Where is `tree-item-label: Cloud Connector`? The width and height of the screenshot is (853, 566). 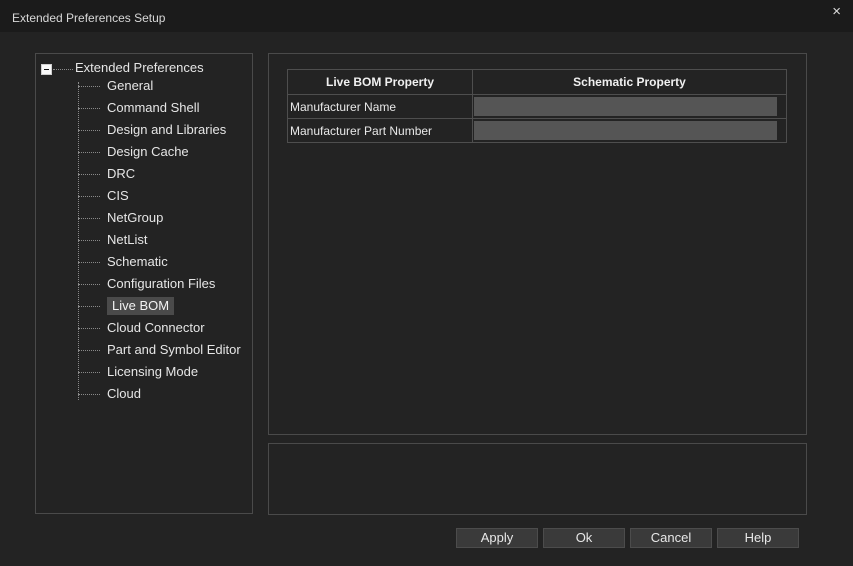
tree-item-label: Cloud Connector is located at coordinates (156, 327).